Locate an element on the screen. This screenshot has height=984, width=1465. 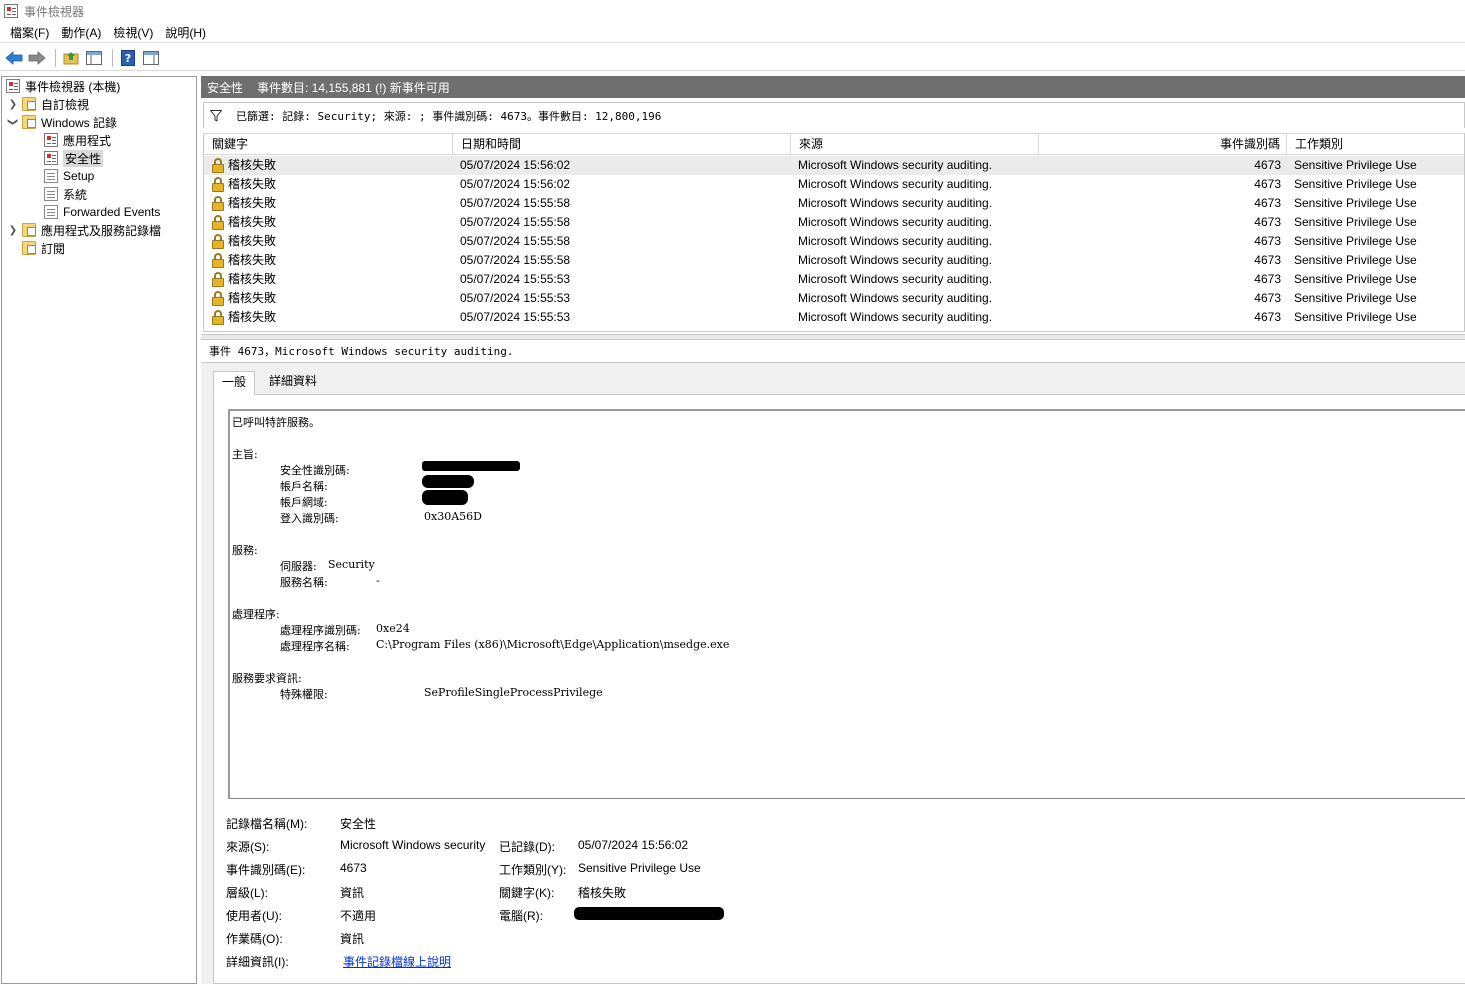
event-log-online-help-link: 事件記錄檔線上說明 is located at coordinates (397, 961).